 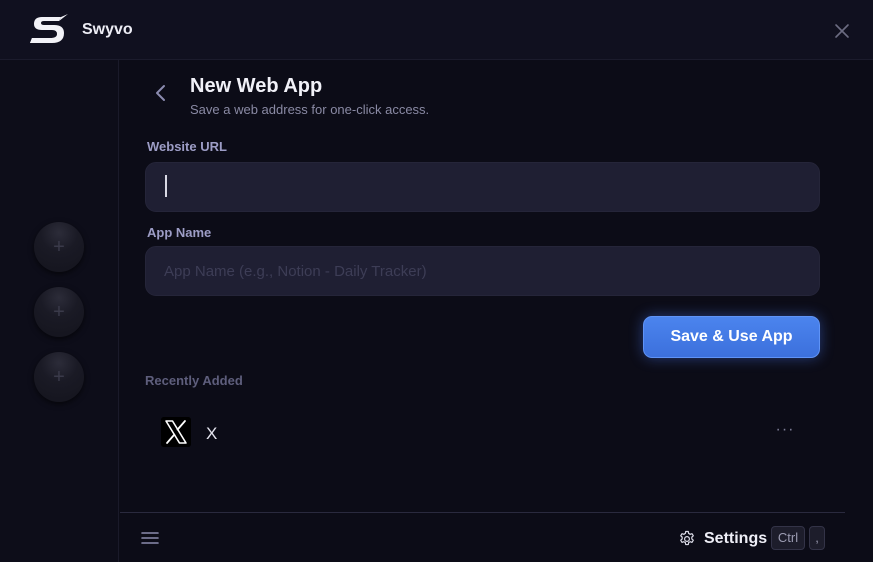 What do you see at coordinates (482, 537) in the screenshot?
I see `footer-bar: Settings Ctrl ,` at bounding box center [482, 537].